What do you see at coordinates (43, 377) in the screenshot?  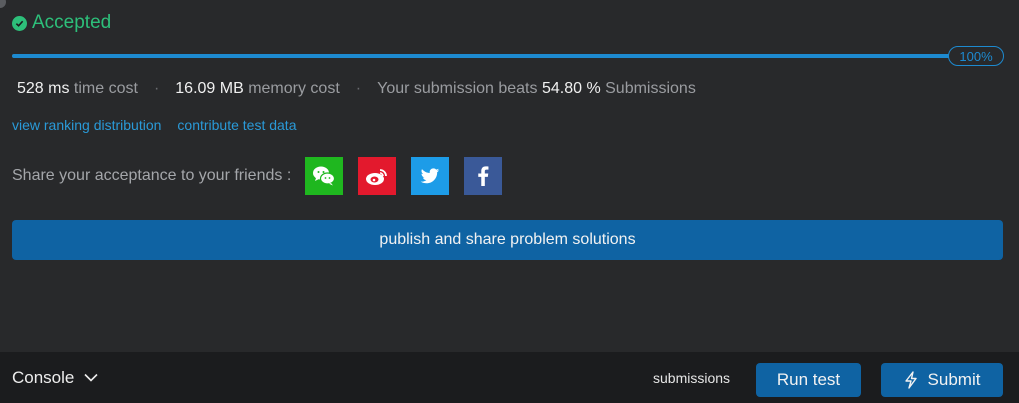 I see `console-label: Console` at bounding box center [43, 377].